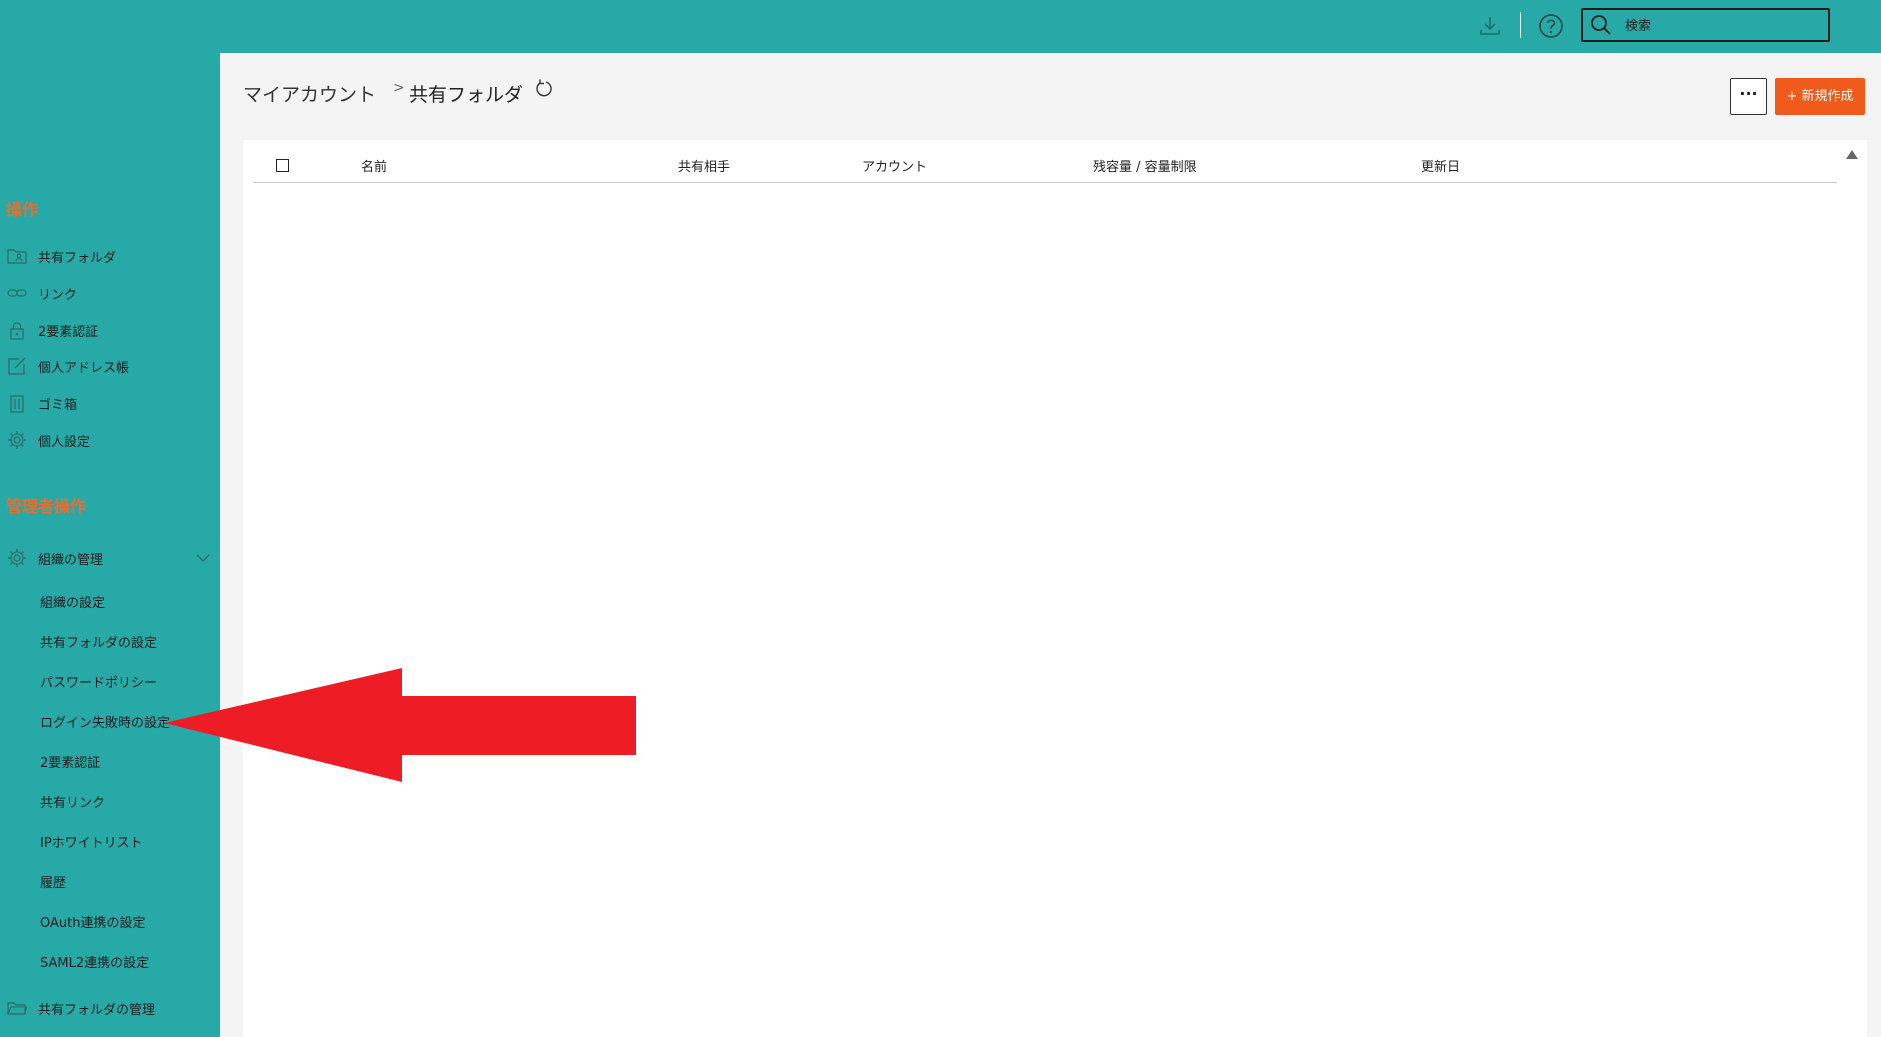  Describe the element at coordinates (17, 404) in the screenshot. I see `trash-icon` at that location.